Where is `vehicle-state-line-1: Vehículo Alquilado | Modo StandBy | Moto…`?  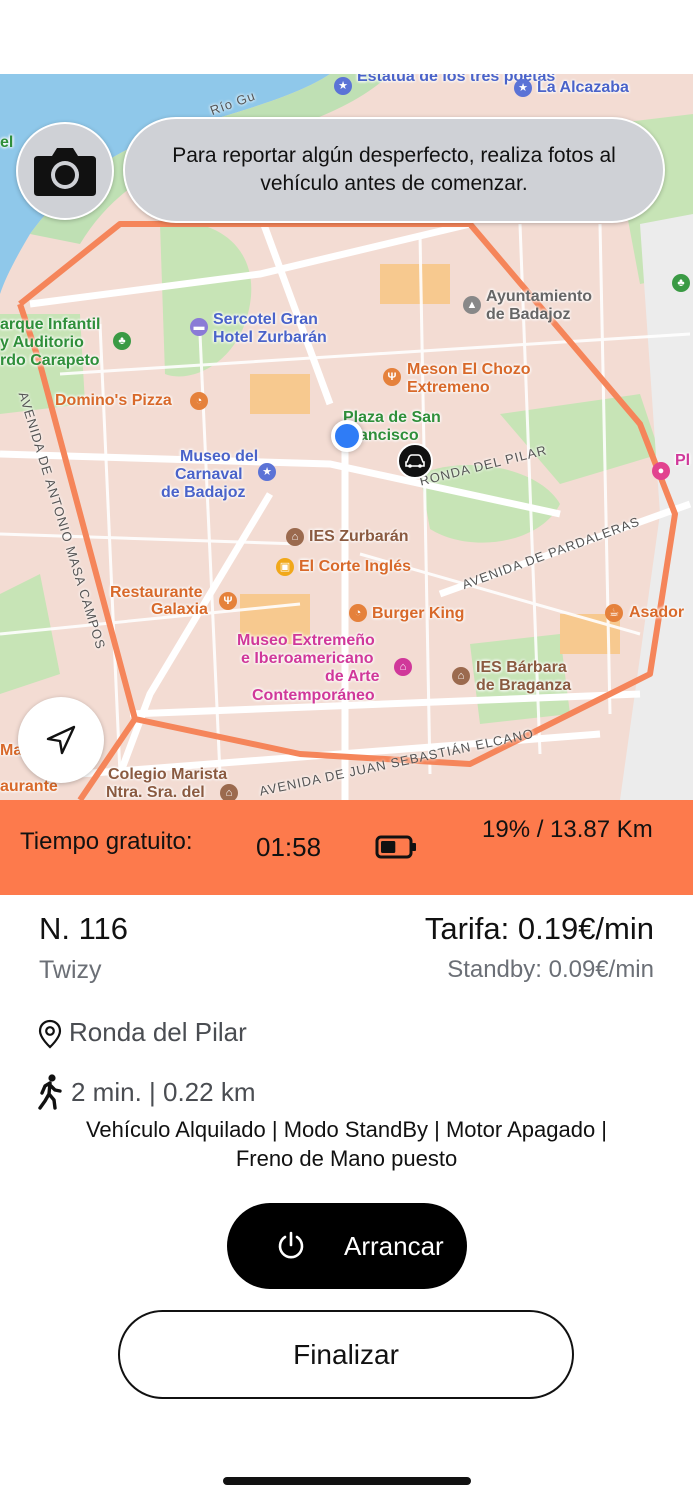
vehicle-state-line-1: Vehículo Alquilado | Modo StandBy | Moto… is located at coordinates (346, 1129).